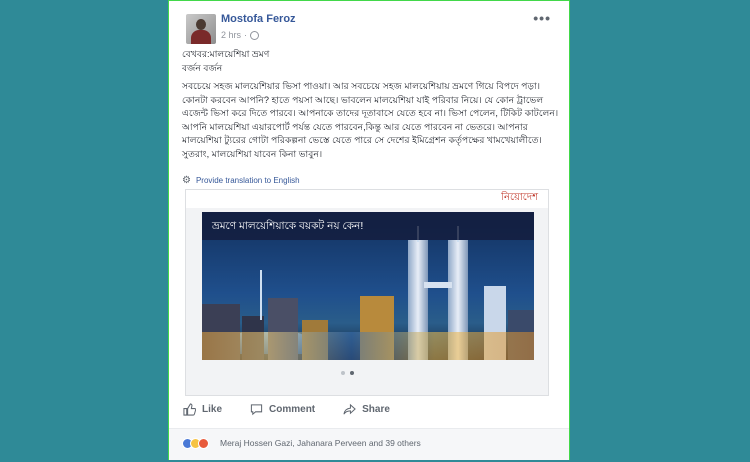 The height and width of the screenshot is (462, 750). Describe the element at coordinates (255, 35) in the screenshot. I see `globe-icon` at that location.